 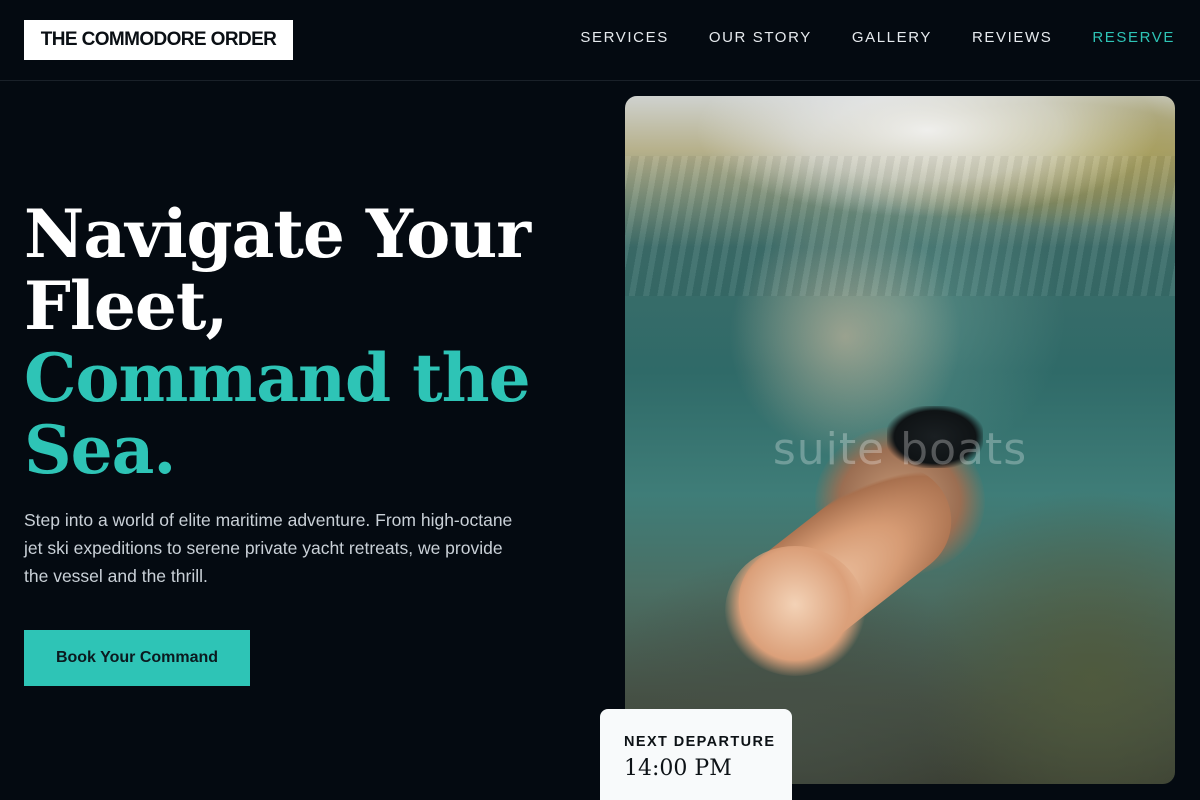 What do you see at coordinates (100, 450) in the screenshot?
I see `headline-line-4: Sea.` at bounding box center [100, 450].